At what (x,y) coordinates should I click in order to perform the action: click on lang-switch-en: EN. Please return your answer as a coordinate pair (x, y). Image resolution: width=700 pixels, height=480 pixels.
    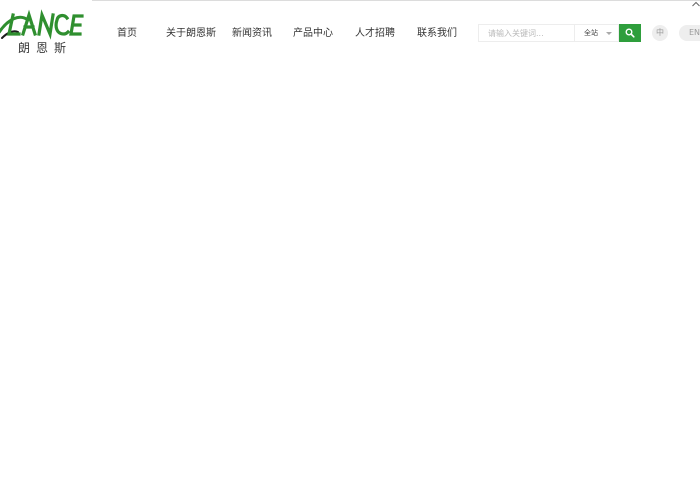
    Looking at the image, I should click on (689, 33).